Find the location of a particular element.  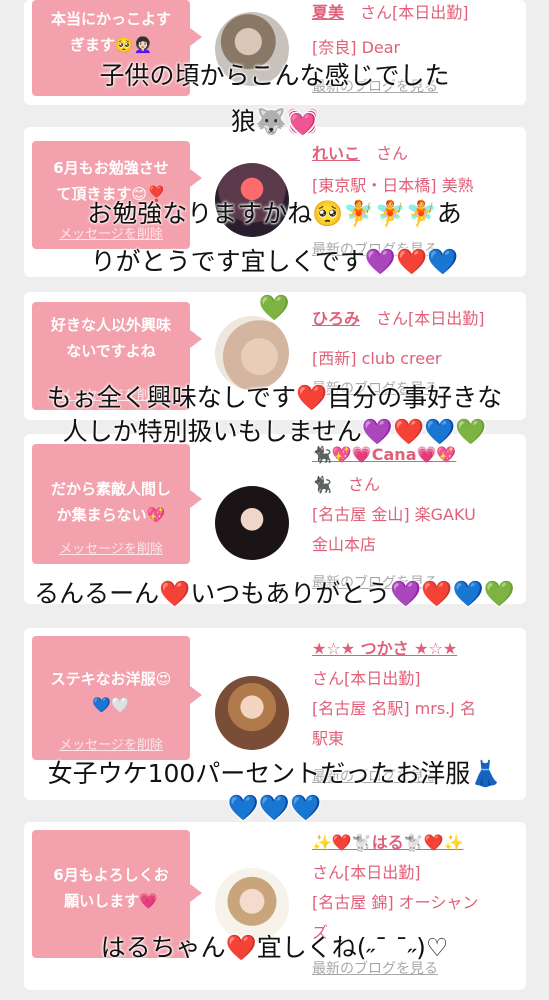

profile-info: 🐈‍⬛💖💗Cana💗💖 🐈‍⬛ さん [名古屋 金山] 楽GAKU 金山本店 is located at coordinates (416, 500).